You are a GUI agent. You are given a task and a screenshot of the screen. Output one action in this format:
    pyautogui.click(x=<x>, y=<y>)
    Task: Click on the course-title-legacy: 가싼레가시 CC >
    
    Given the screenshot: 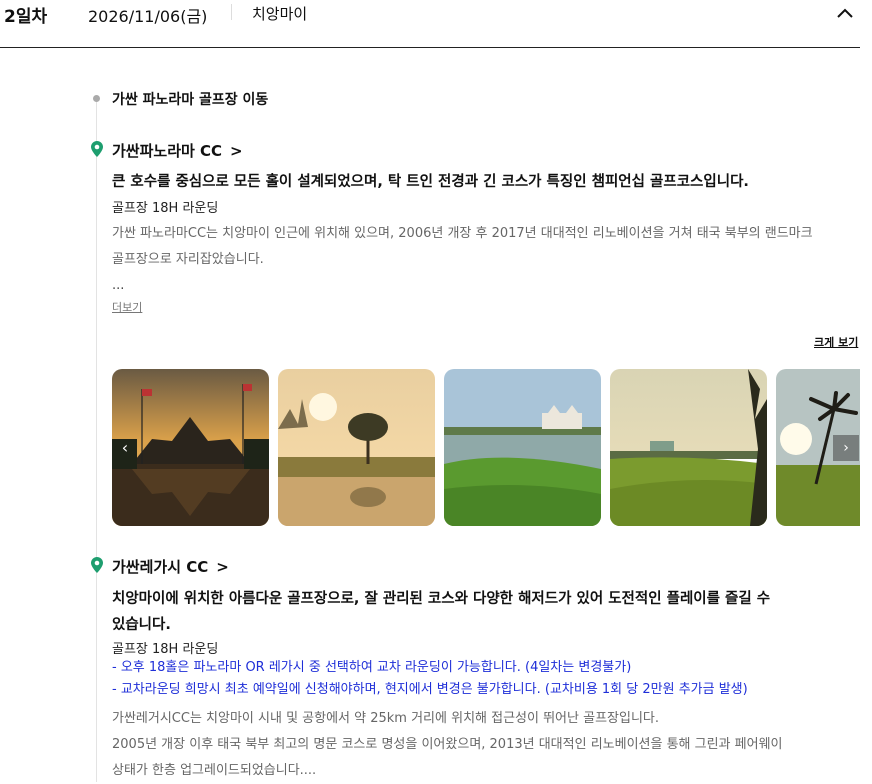 What is the action you would take?
    pyautogui.click(x=170, y=566)
    